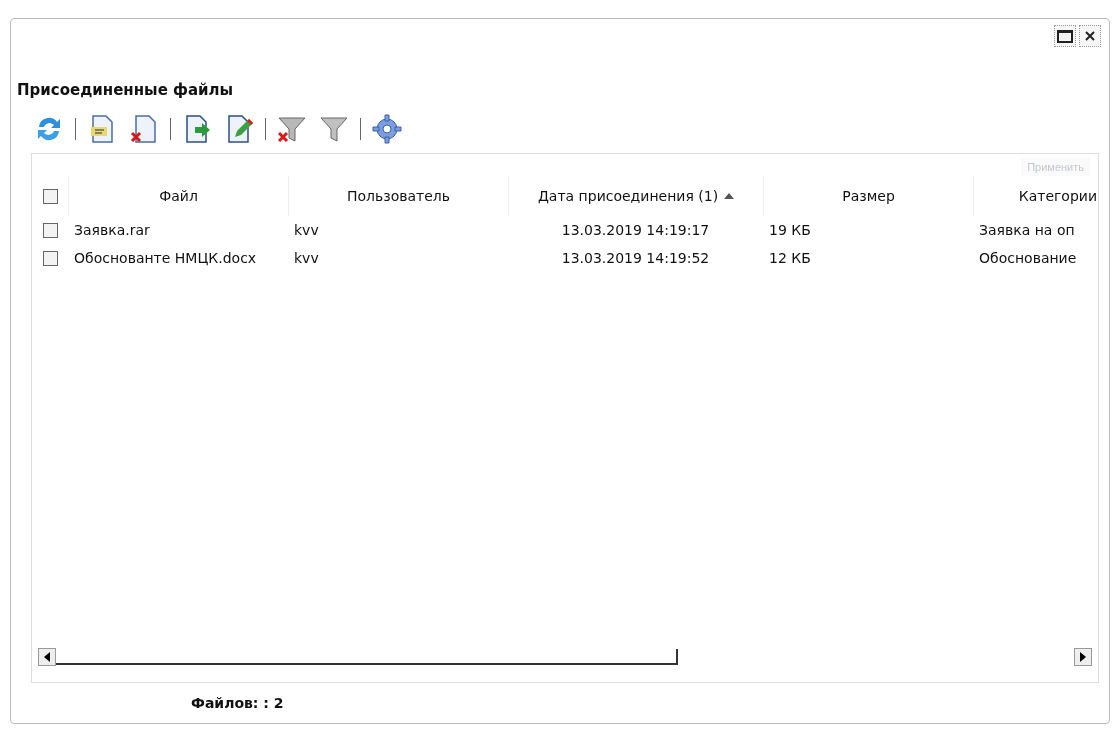  Describe the element at coordinates (565, 657) in the screenshot. I see `horizontal-scrollbar` at that location.